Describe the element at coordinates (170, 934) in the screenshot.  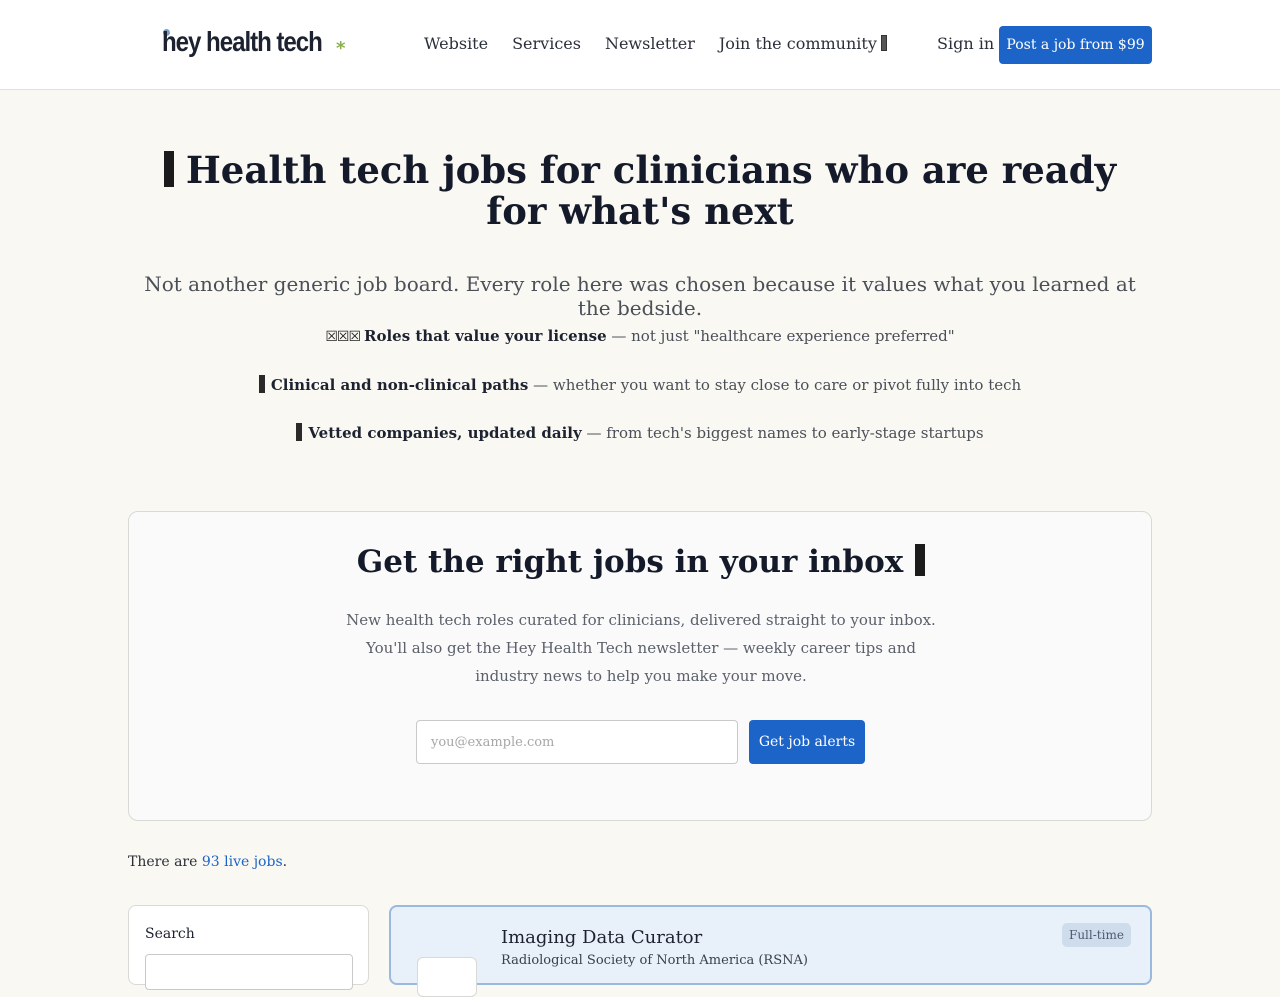
I see `search-label: Search` at that location.